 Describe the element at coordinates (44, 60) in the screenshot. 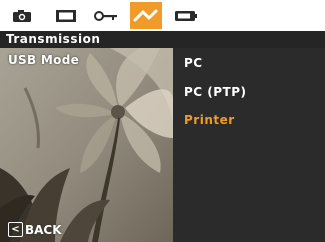

I see `setting-label: USB Mode` at that location.